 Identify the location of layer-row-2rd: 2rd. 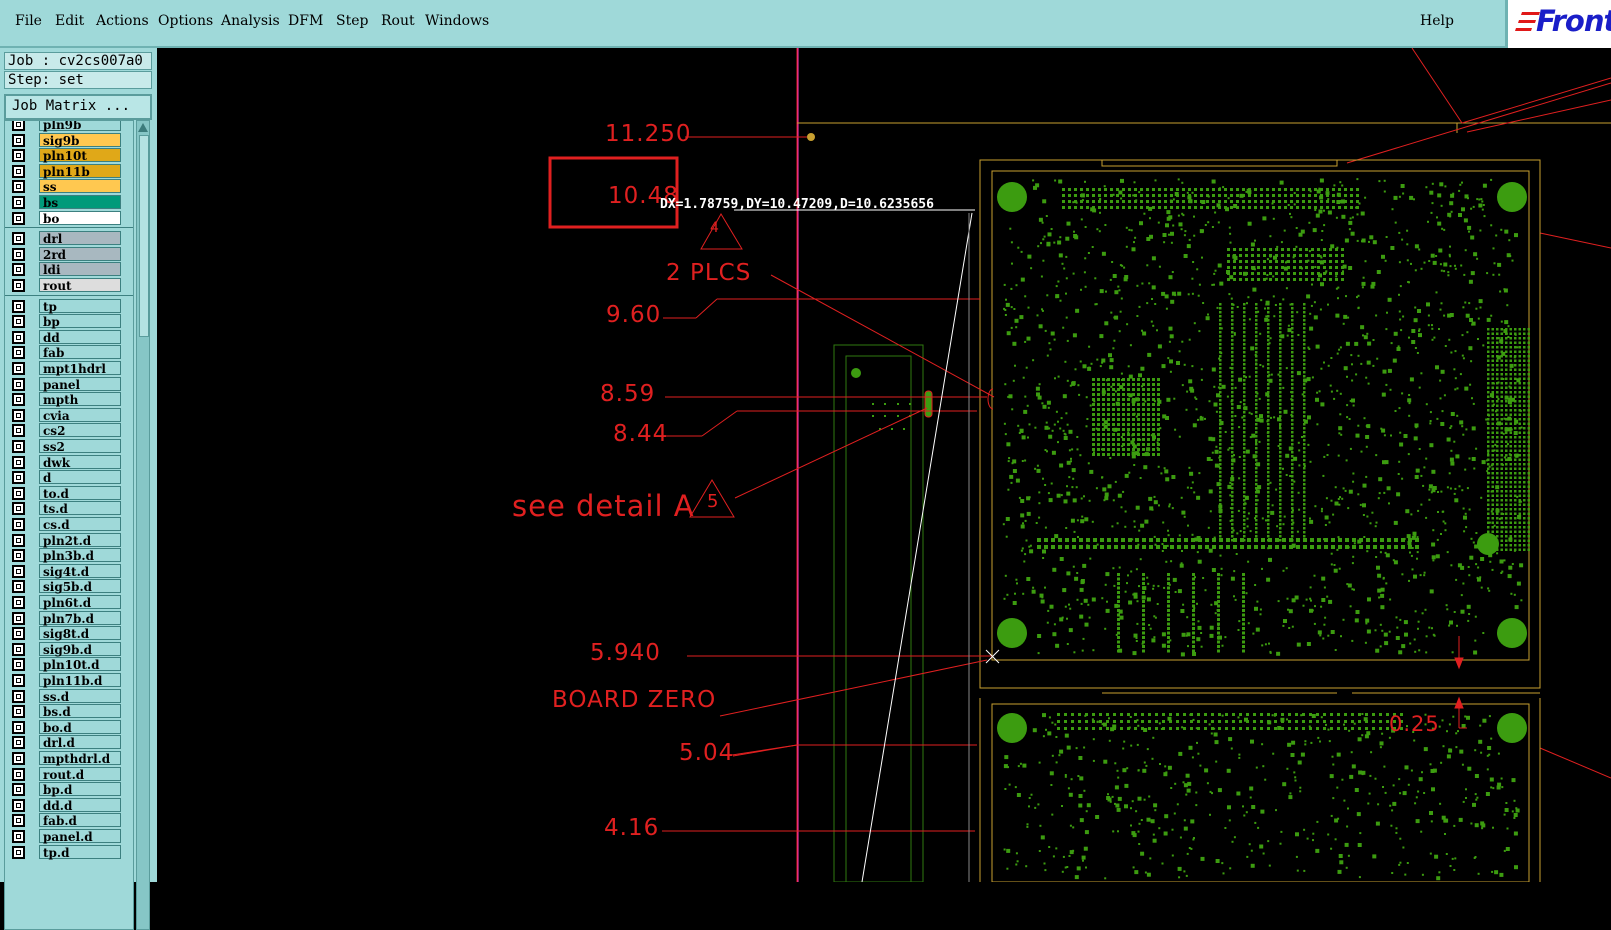
(69, 254).